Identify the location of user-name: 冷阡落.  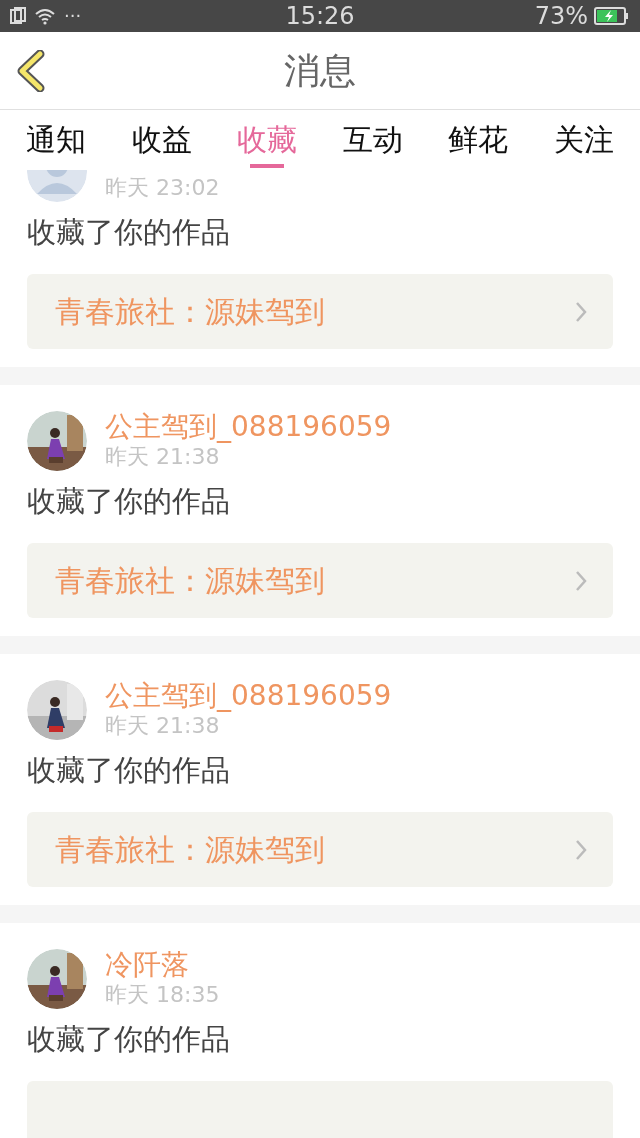
(147, 964).